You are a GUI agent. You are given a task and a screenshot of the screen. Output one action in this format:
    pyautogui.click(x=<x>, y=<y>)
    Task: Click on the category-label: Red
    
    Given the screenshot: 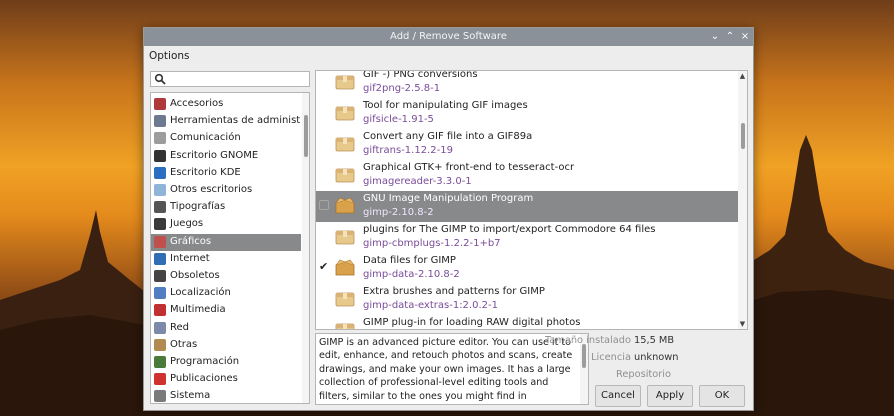 What is the action you would take?
    pyautogui.click(x=179, y=327)
    